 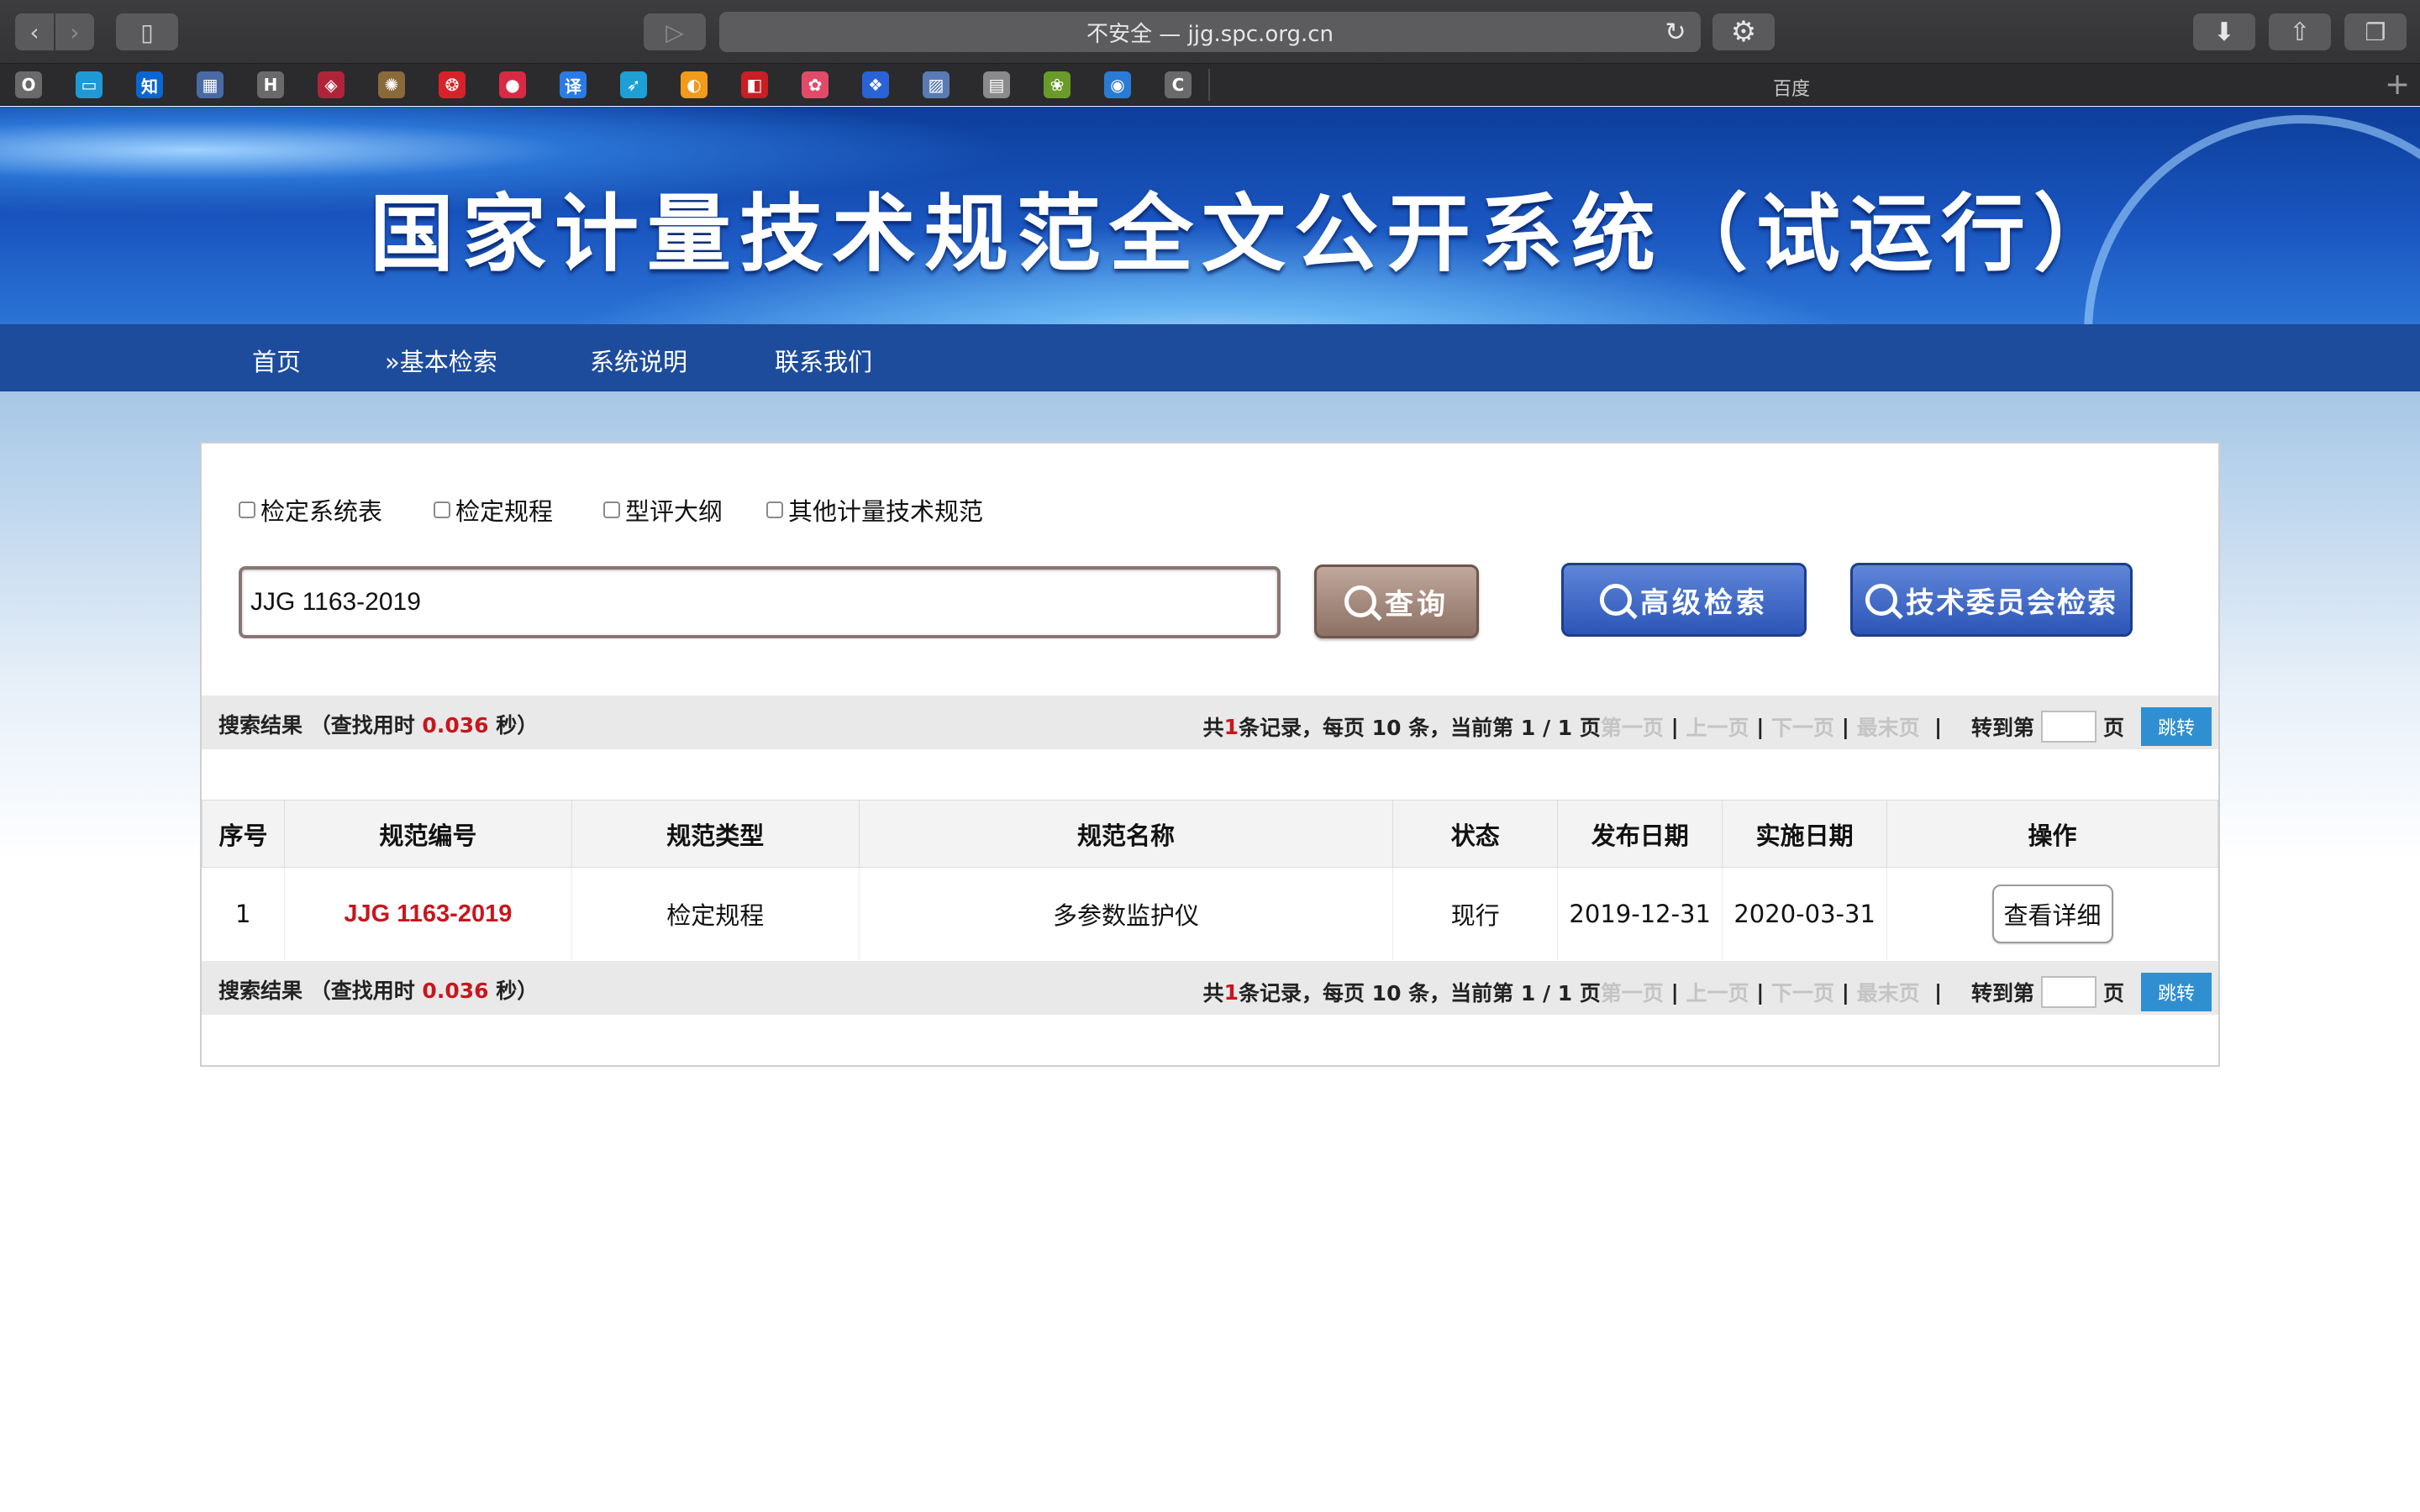 What do you see at coordinates (243, 913) in the screenshot?
I see `row-index: 1` at bounding box center [243, 913].